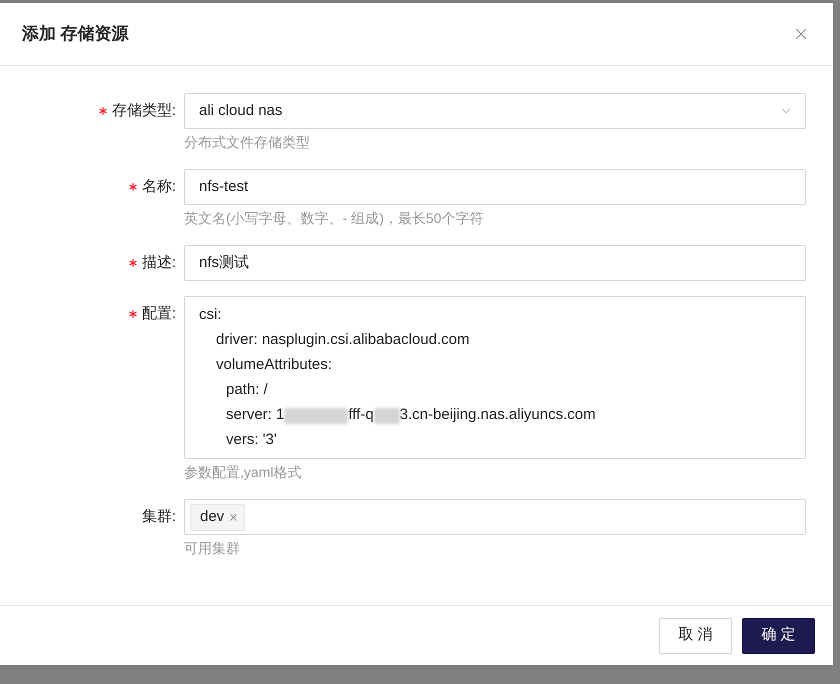 The width and height of the screenshot is (840, 684). Describe the element at coordinates (247, 390) in the screenshot. I see `yaml-text: path: /` at that location.